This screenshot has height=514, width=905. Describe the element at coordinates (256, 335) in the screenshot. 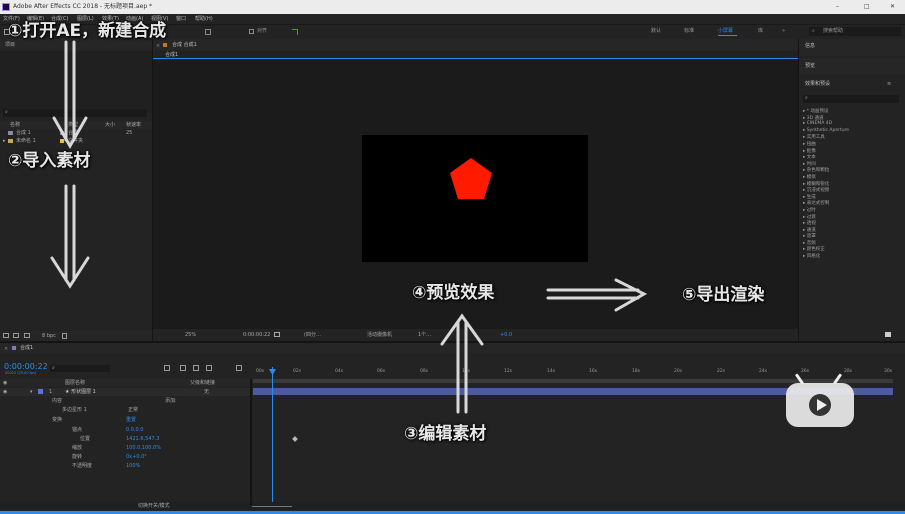

I see `viewer-timecode: 0:00:00:22` at that location.